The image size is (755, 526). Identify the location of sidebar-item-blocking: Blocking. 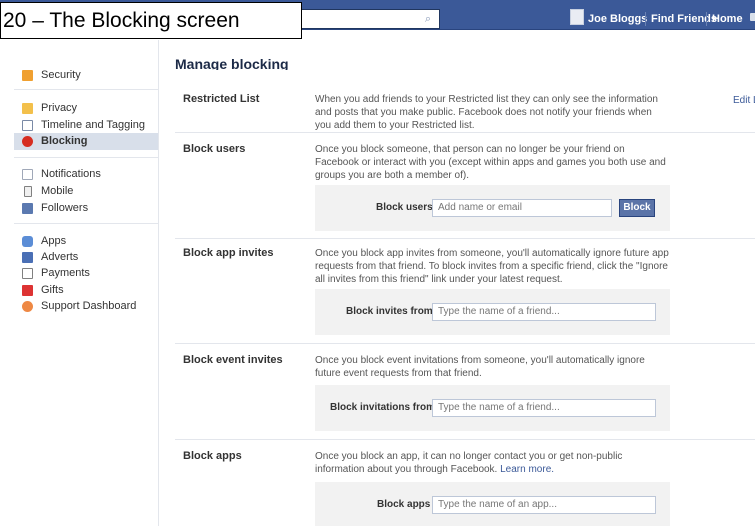
(54, 141).